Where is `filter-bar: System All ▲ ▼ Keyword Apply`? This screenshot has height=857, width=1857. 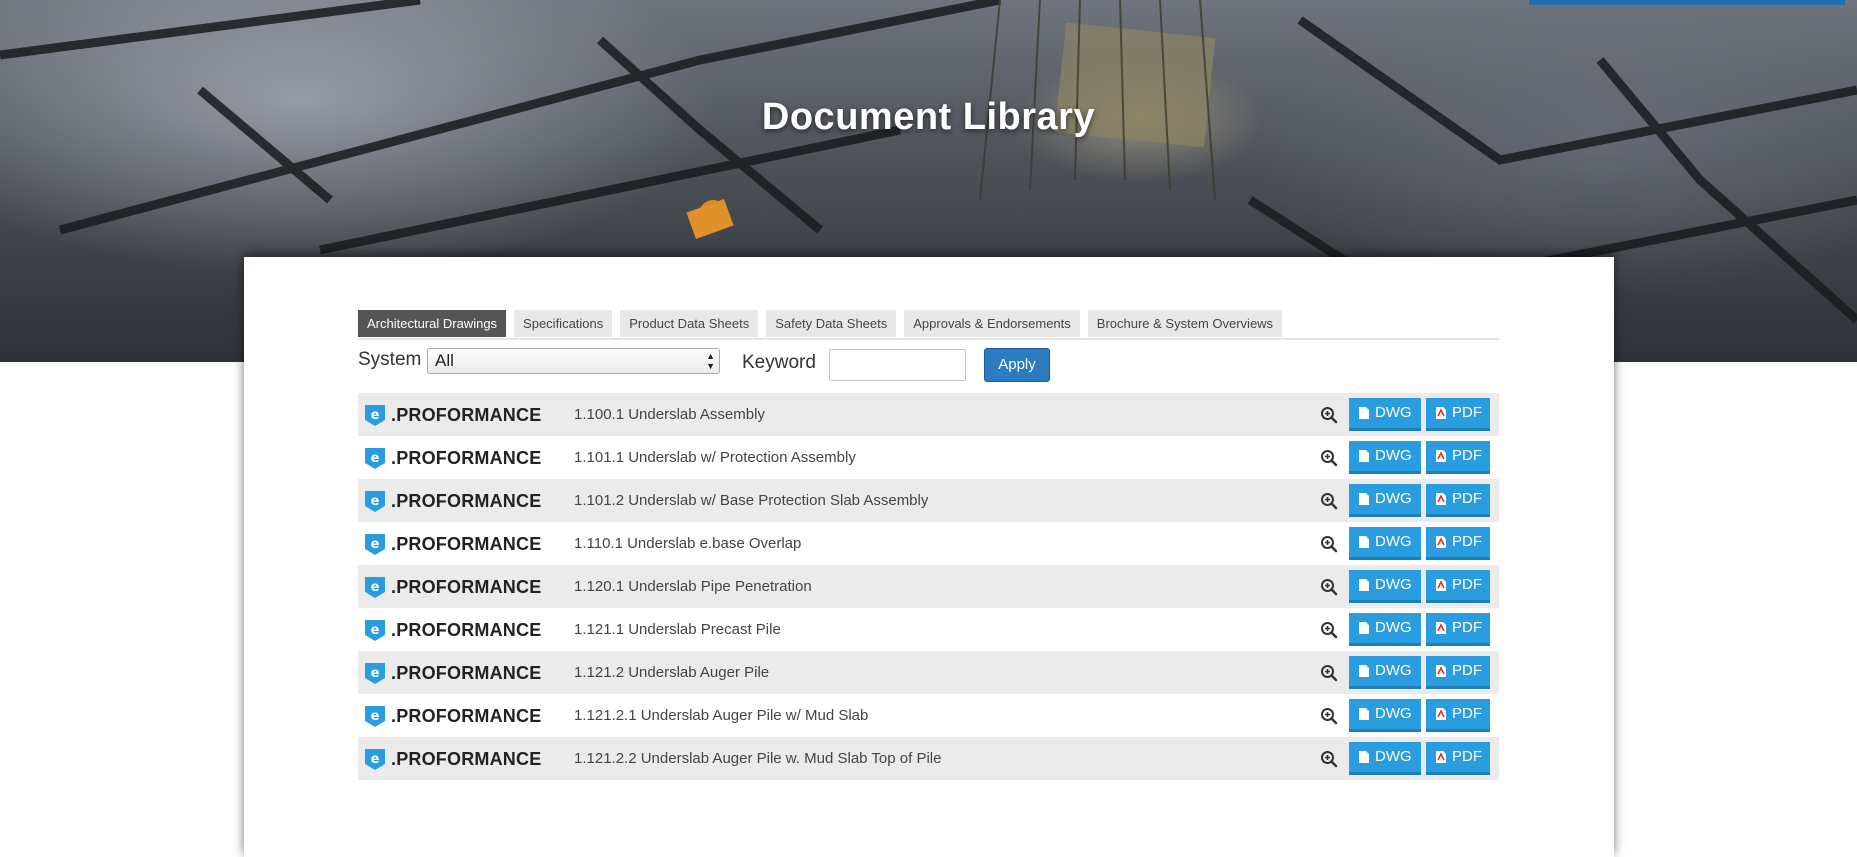
filter-bar: System All ▲ ▼ Keyword Apply is located at coordinates (928, 365).